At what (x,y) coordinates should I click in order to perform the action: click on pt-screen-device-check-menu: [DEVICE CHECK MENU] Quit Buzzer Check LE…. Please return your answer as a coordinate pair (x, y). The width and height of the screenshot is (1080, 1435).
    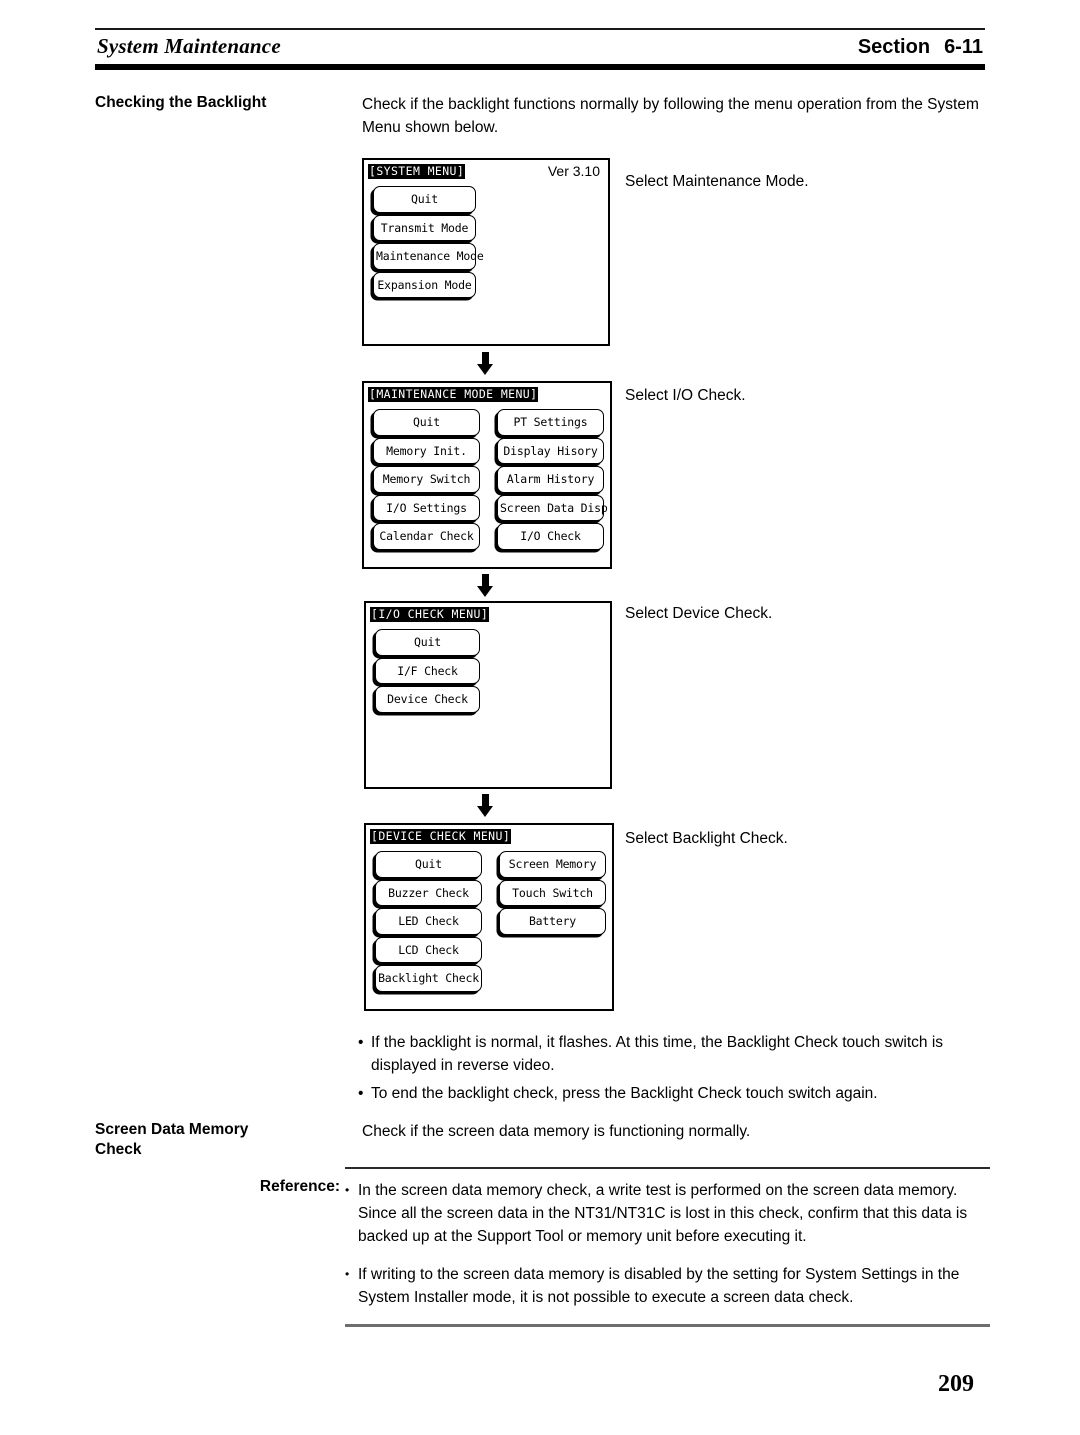
    Looking at the image, I should click on (489, 917).